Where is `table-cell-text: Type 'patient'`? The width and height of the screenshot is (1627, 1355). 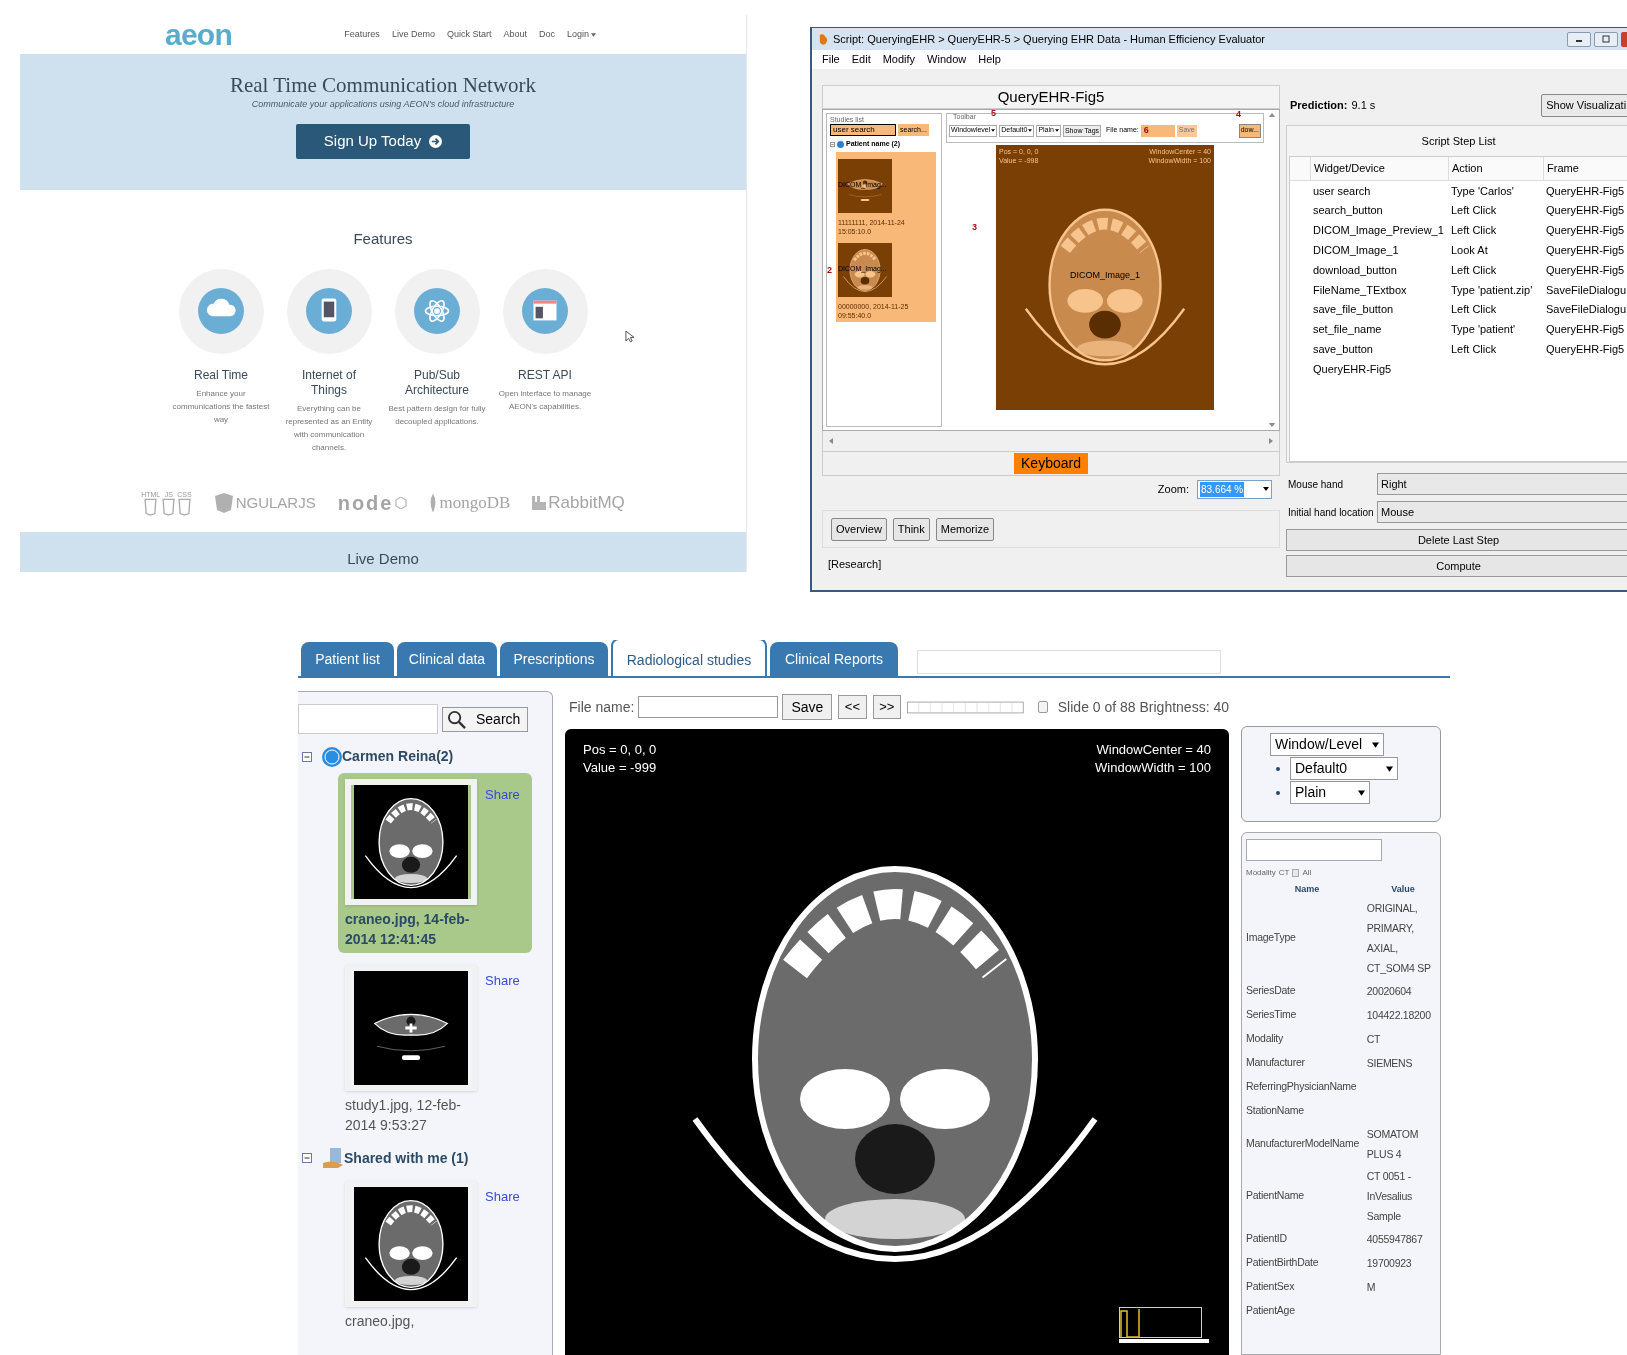
table-cell-text: Type 'patient' is located at coordinates (1483, 330).